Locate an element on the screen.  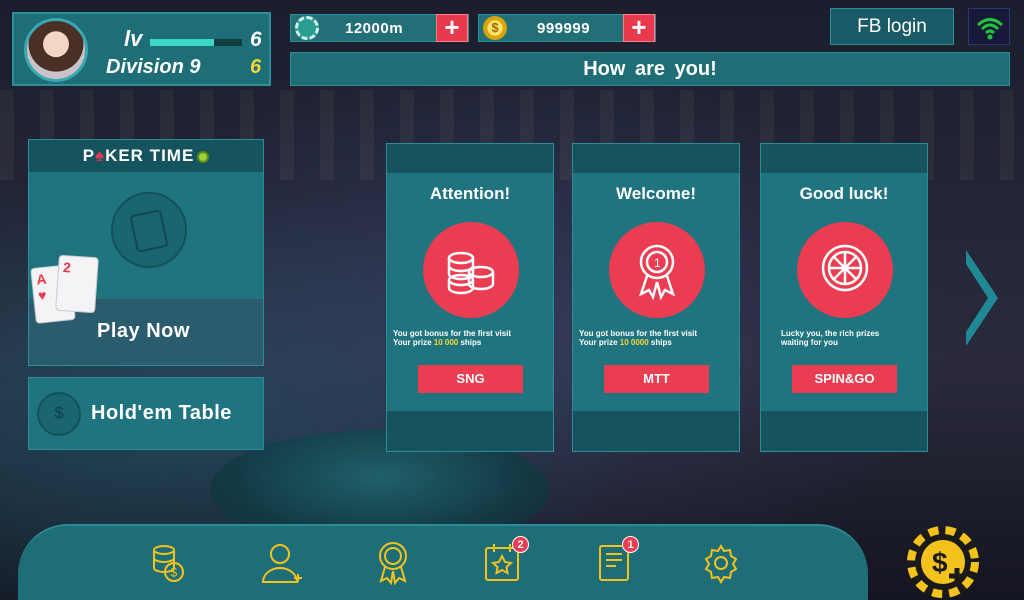
add-coins-button: + is located at coordinates (639, 28).